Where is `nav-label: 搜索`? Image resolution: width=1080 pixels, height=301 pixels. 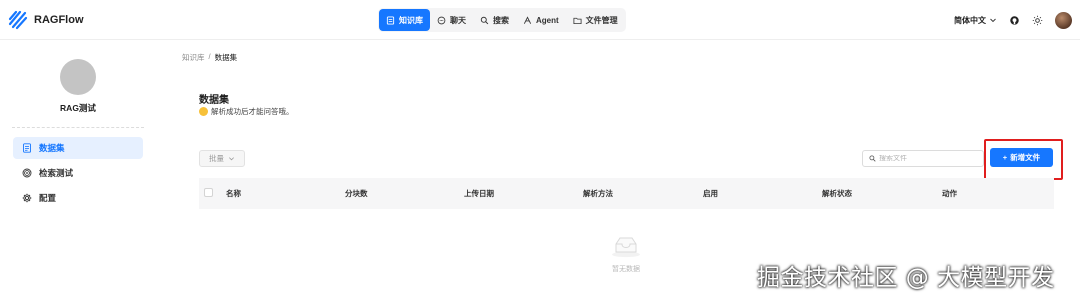 nav-label: 搜索 is located at coordinates (501, 20).